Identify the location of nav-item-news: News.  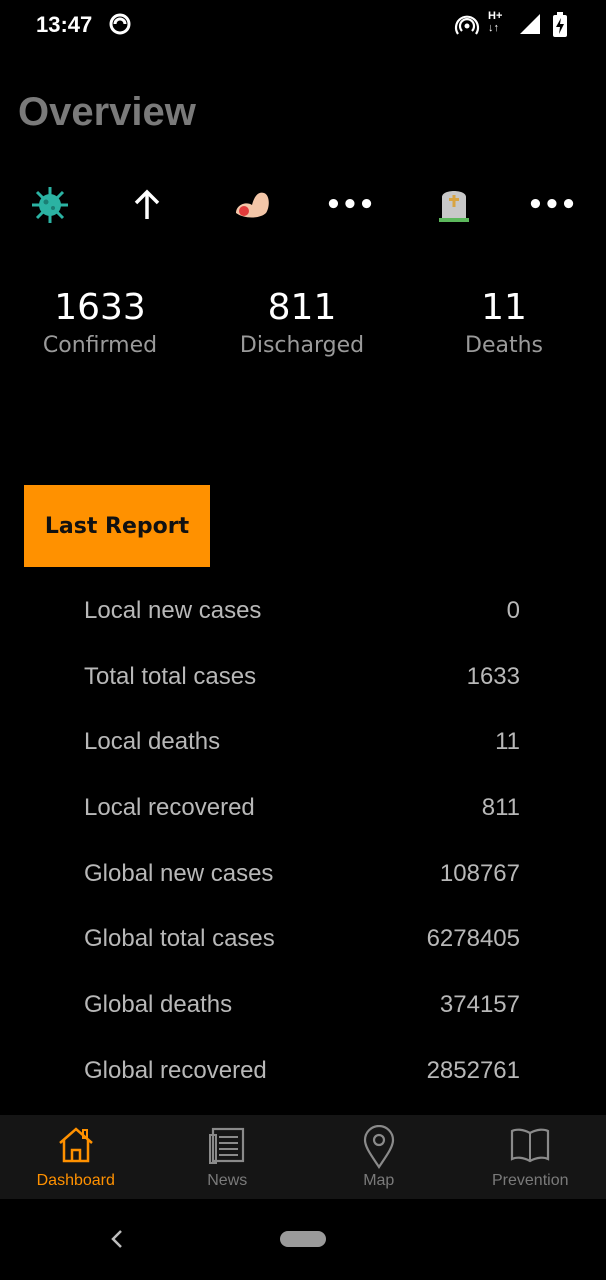
(228, 1157).